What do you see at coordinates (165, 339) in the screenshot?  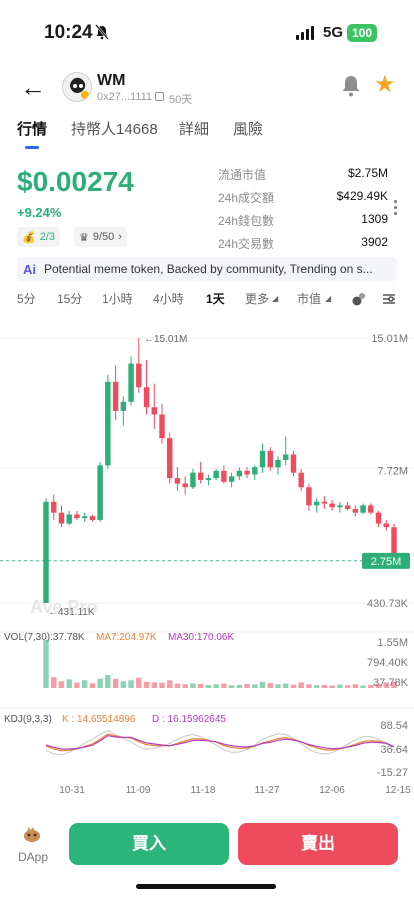 I see `high-marker: ←15.01M` at bounding box center [165, 339].